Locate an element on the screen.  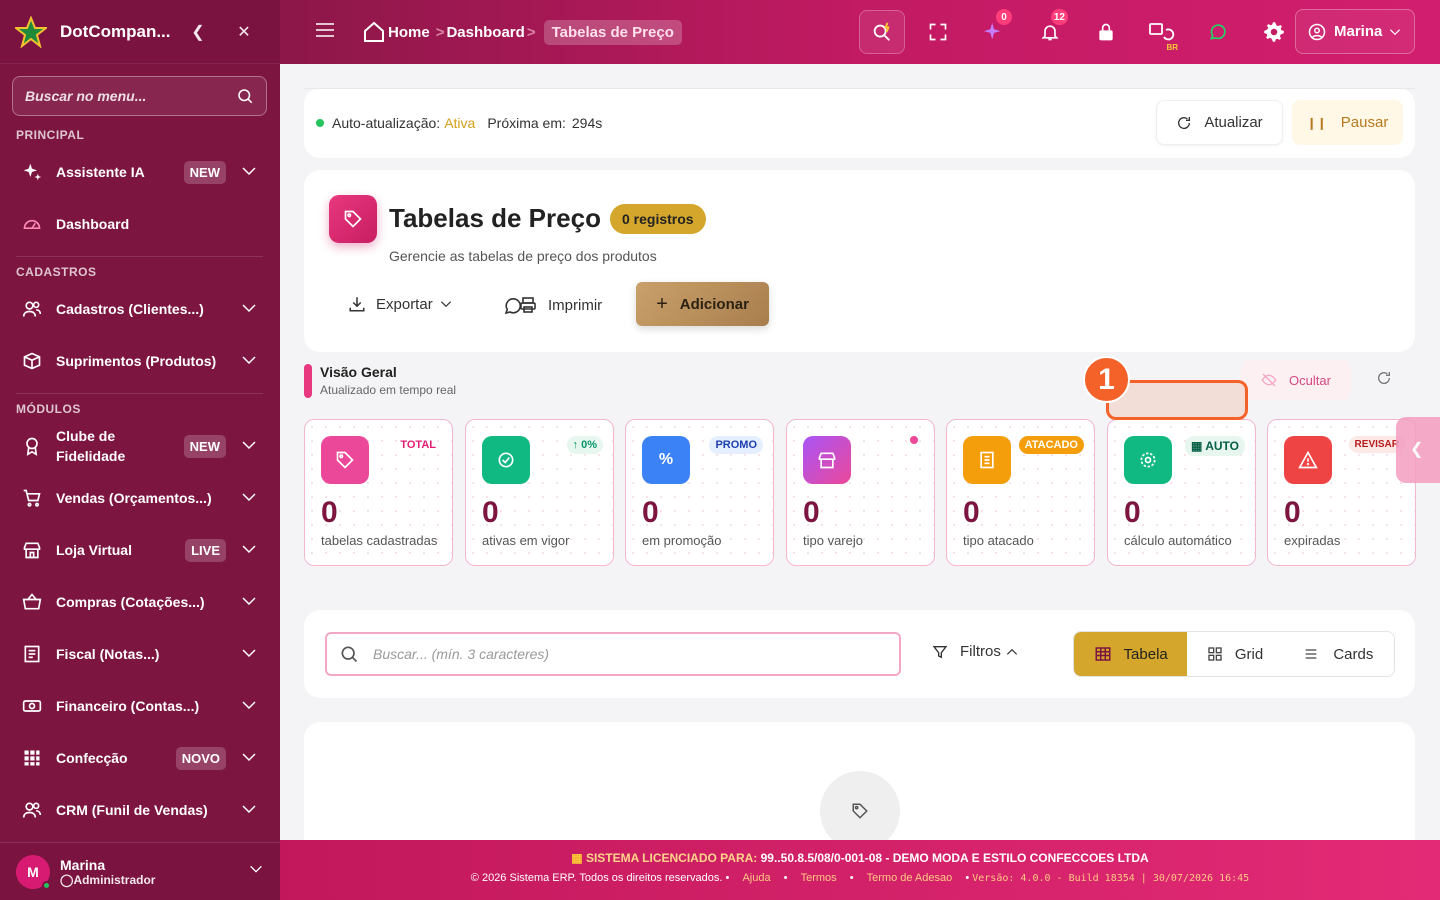
overview-refresh-icon is located at coordinates (1386, 380).